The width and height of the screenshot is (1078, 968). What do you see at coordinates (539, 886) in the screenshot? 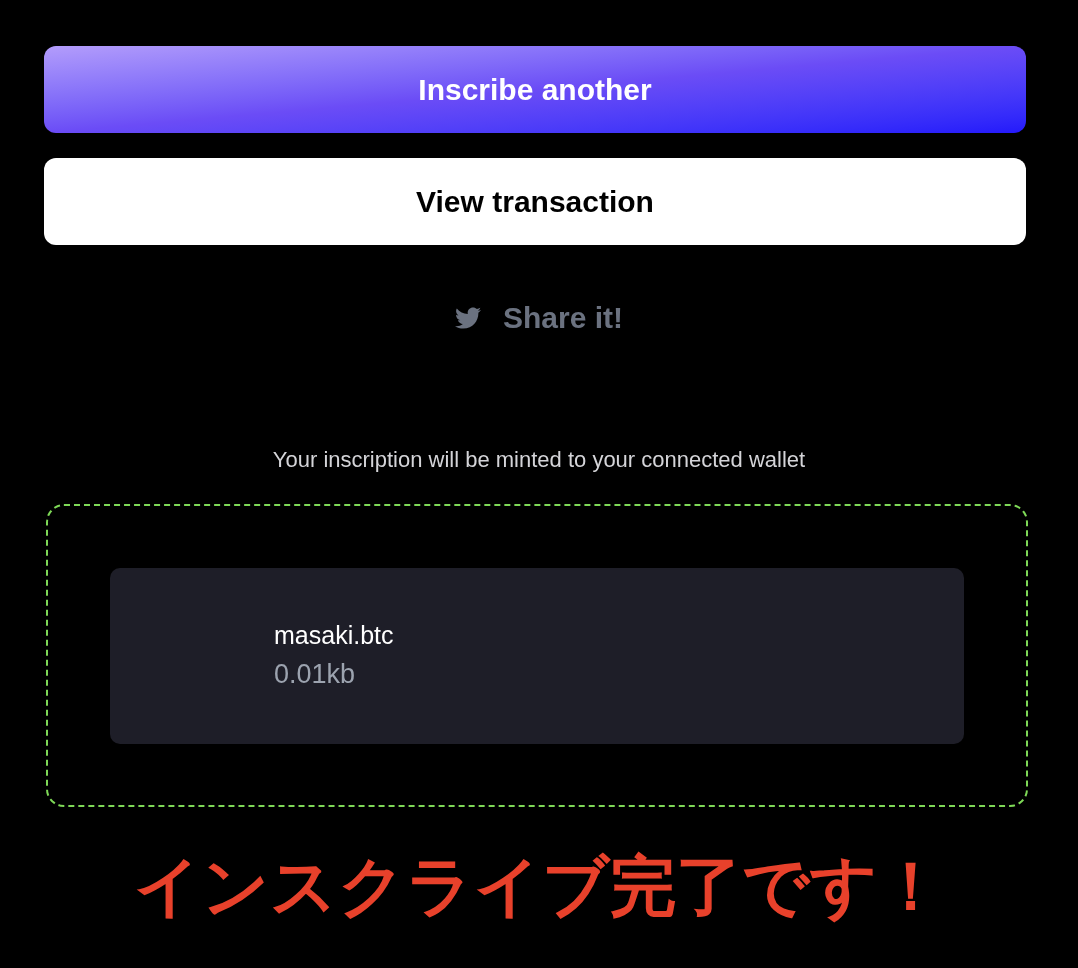
I see `completion-caption: インスクライブ完了です！` at bounding box center [539, 886].